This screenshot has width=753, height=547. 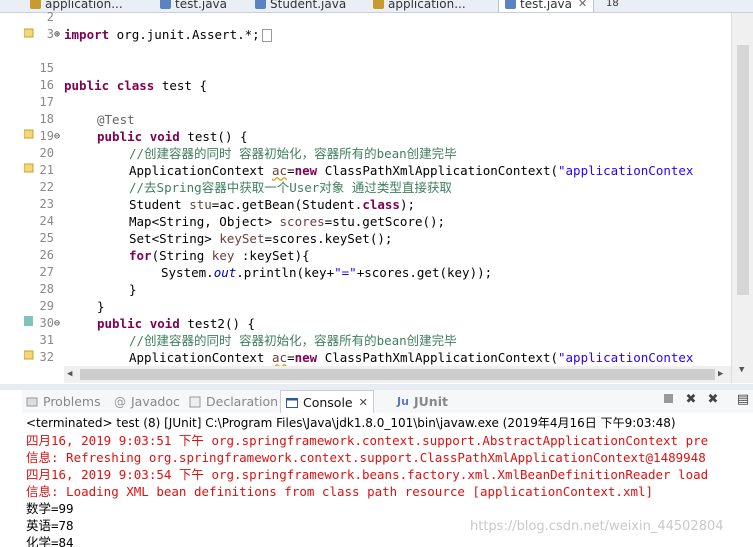 What do you see at coordinates (50, 541) in the screenshot?
I see `console-line: 化学=84` at bounding box center [50, 541].